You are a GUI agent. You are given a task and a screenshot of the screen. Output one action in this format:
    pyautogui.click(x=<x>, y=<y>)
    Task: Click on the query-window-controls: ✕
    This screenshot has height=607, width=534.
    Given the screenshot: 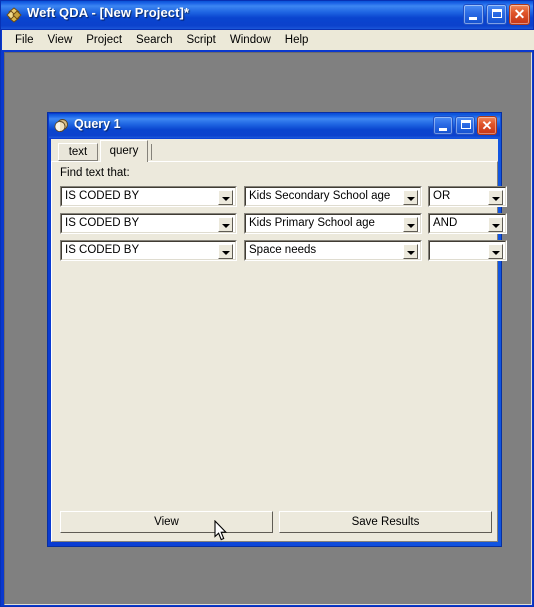 What is the action you would take?
    pyautogui.click(x=465, y=125)
    